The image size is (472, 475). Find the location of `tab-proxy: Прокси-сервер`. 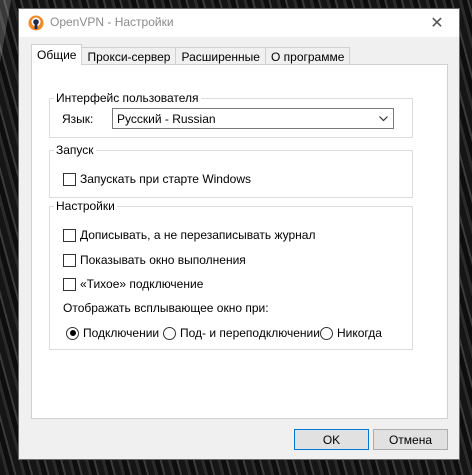

tab-proxy: Прокси-сервер is located at coordinates (129, 56).